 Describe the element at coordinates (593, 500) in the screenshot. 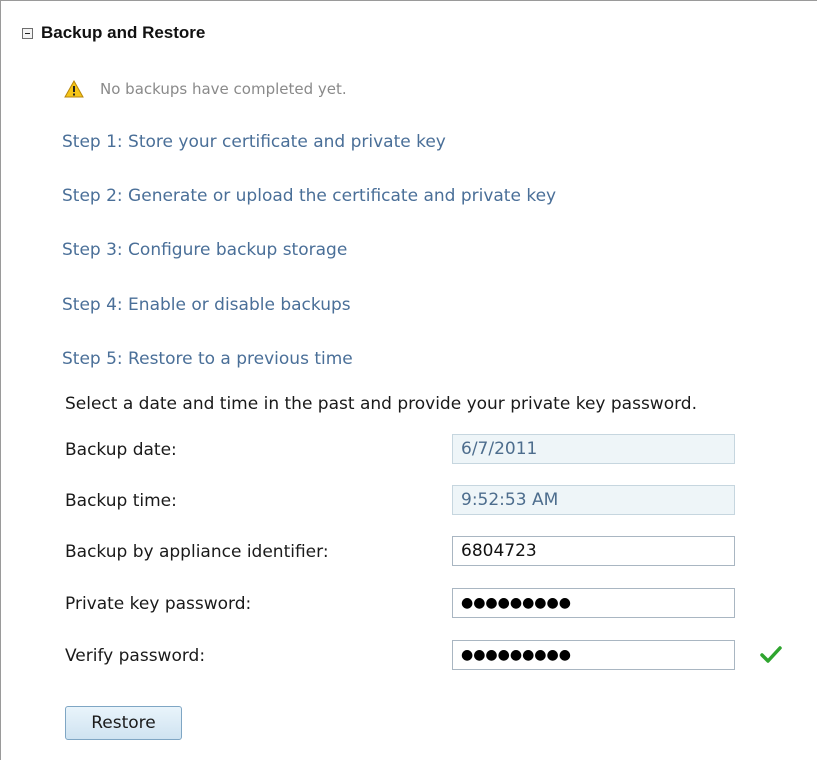

I see `backup-time-field: 9:52:53 AM` at that location.